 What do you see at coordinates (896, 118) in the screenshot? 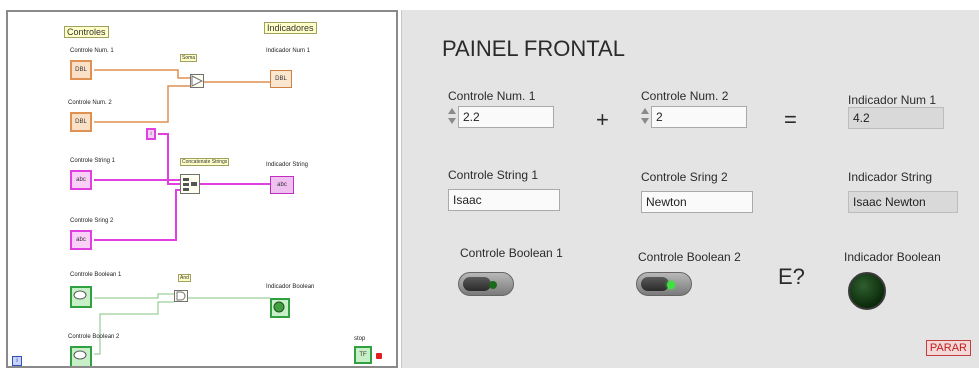
I see `ind-num-value: 4.2` at bounding box center [896, 118].